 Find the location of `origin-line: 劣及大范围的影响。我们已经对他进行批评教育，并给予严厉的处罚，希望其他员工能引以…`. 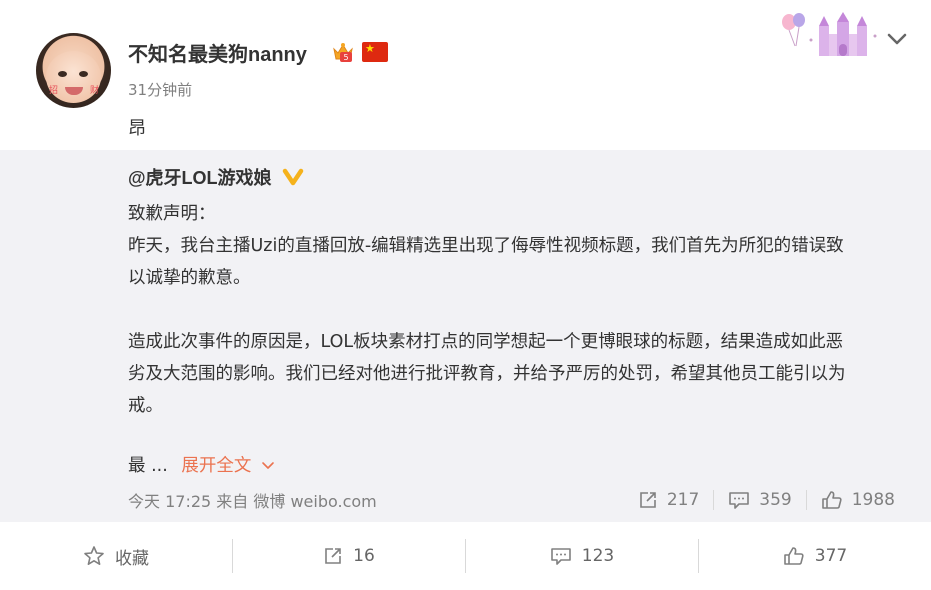

origin-line: 劣及大范围的影响。我们已经对他进行批评教育，并给予严厉的处罚，希望其他员工能引以… is located at coordinates (487, 374).